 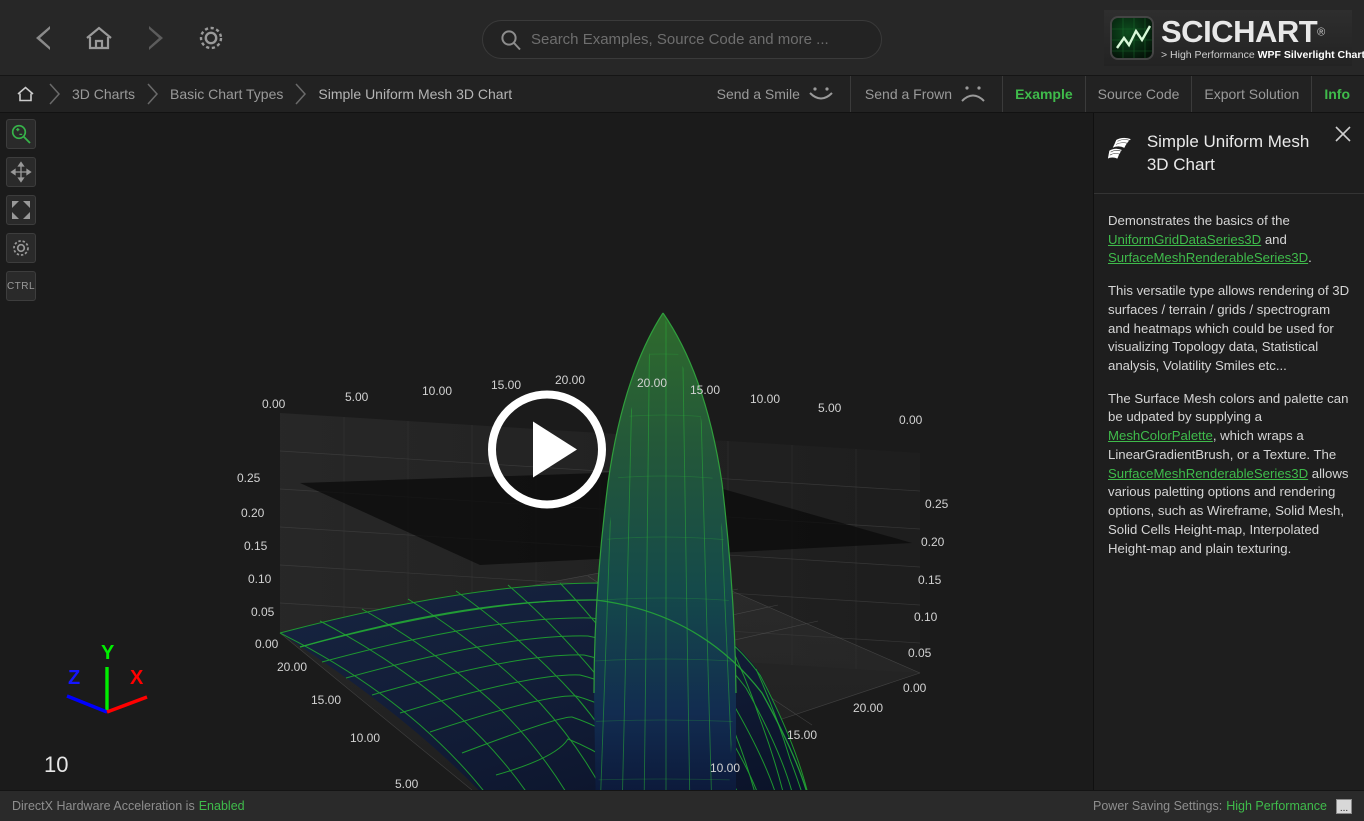 What do you see at coordinates (1132, 38) in the screenshot?
I see `logo-chart-icon` at bounding box center [1132, 38].